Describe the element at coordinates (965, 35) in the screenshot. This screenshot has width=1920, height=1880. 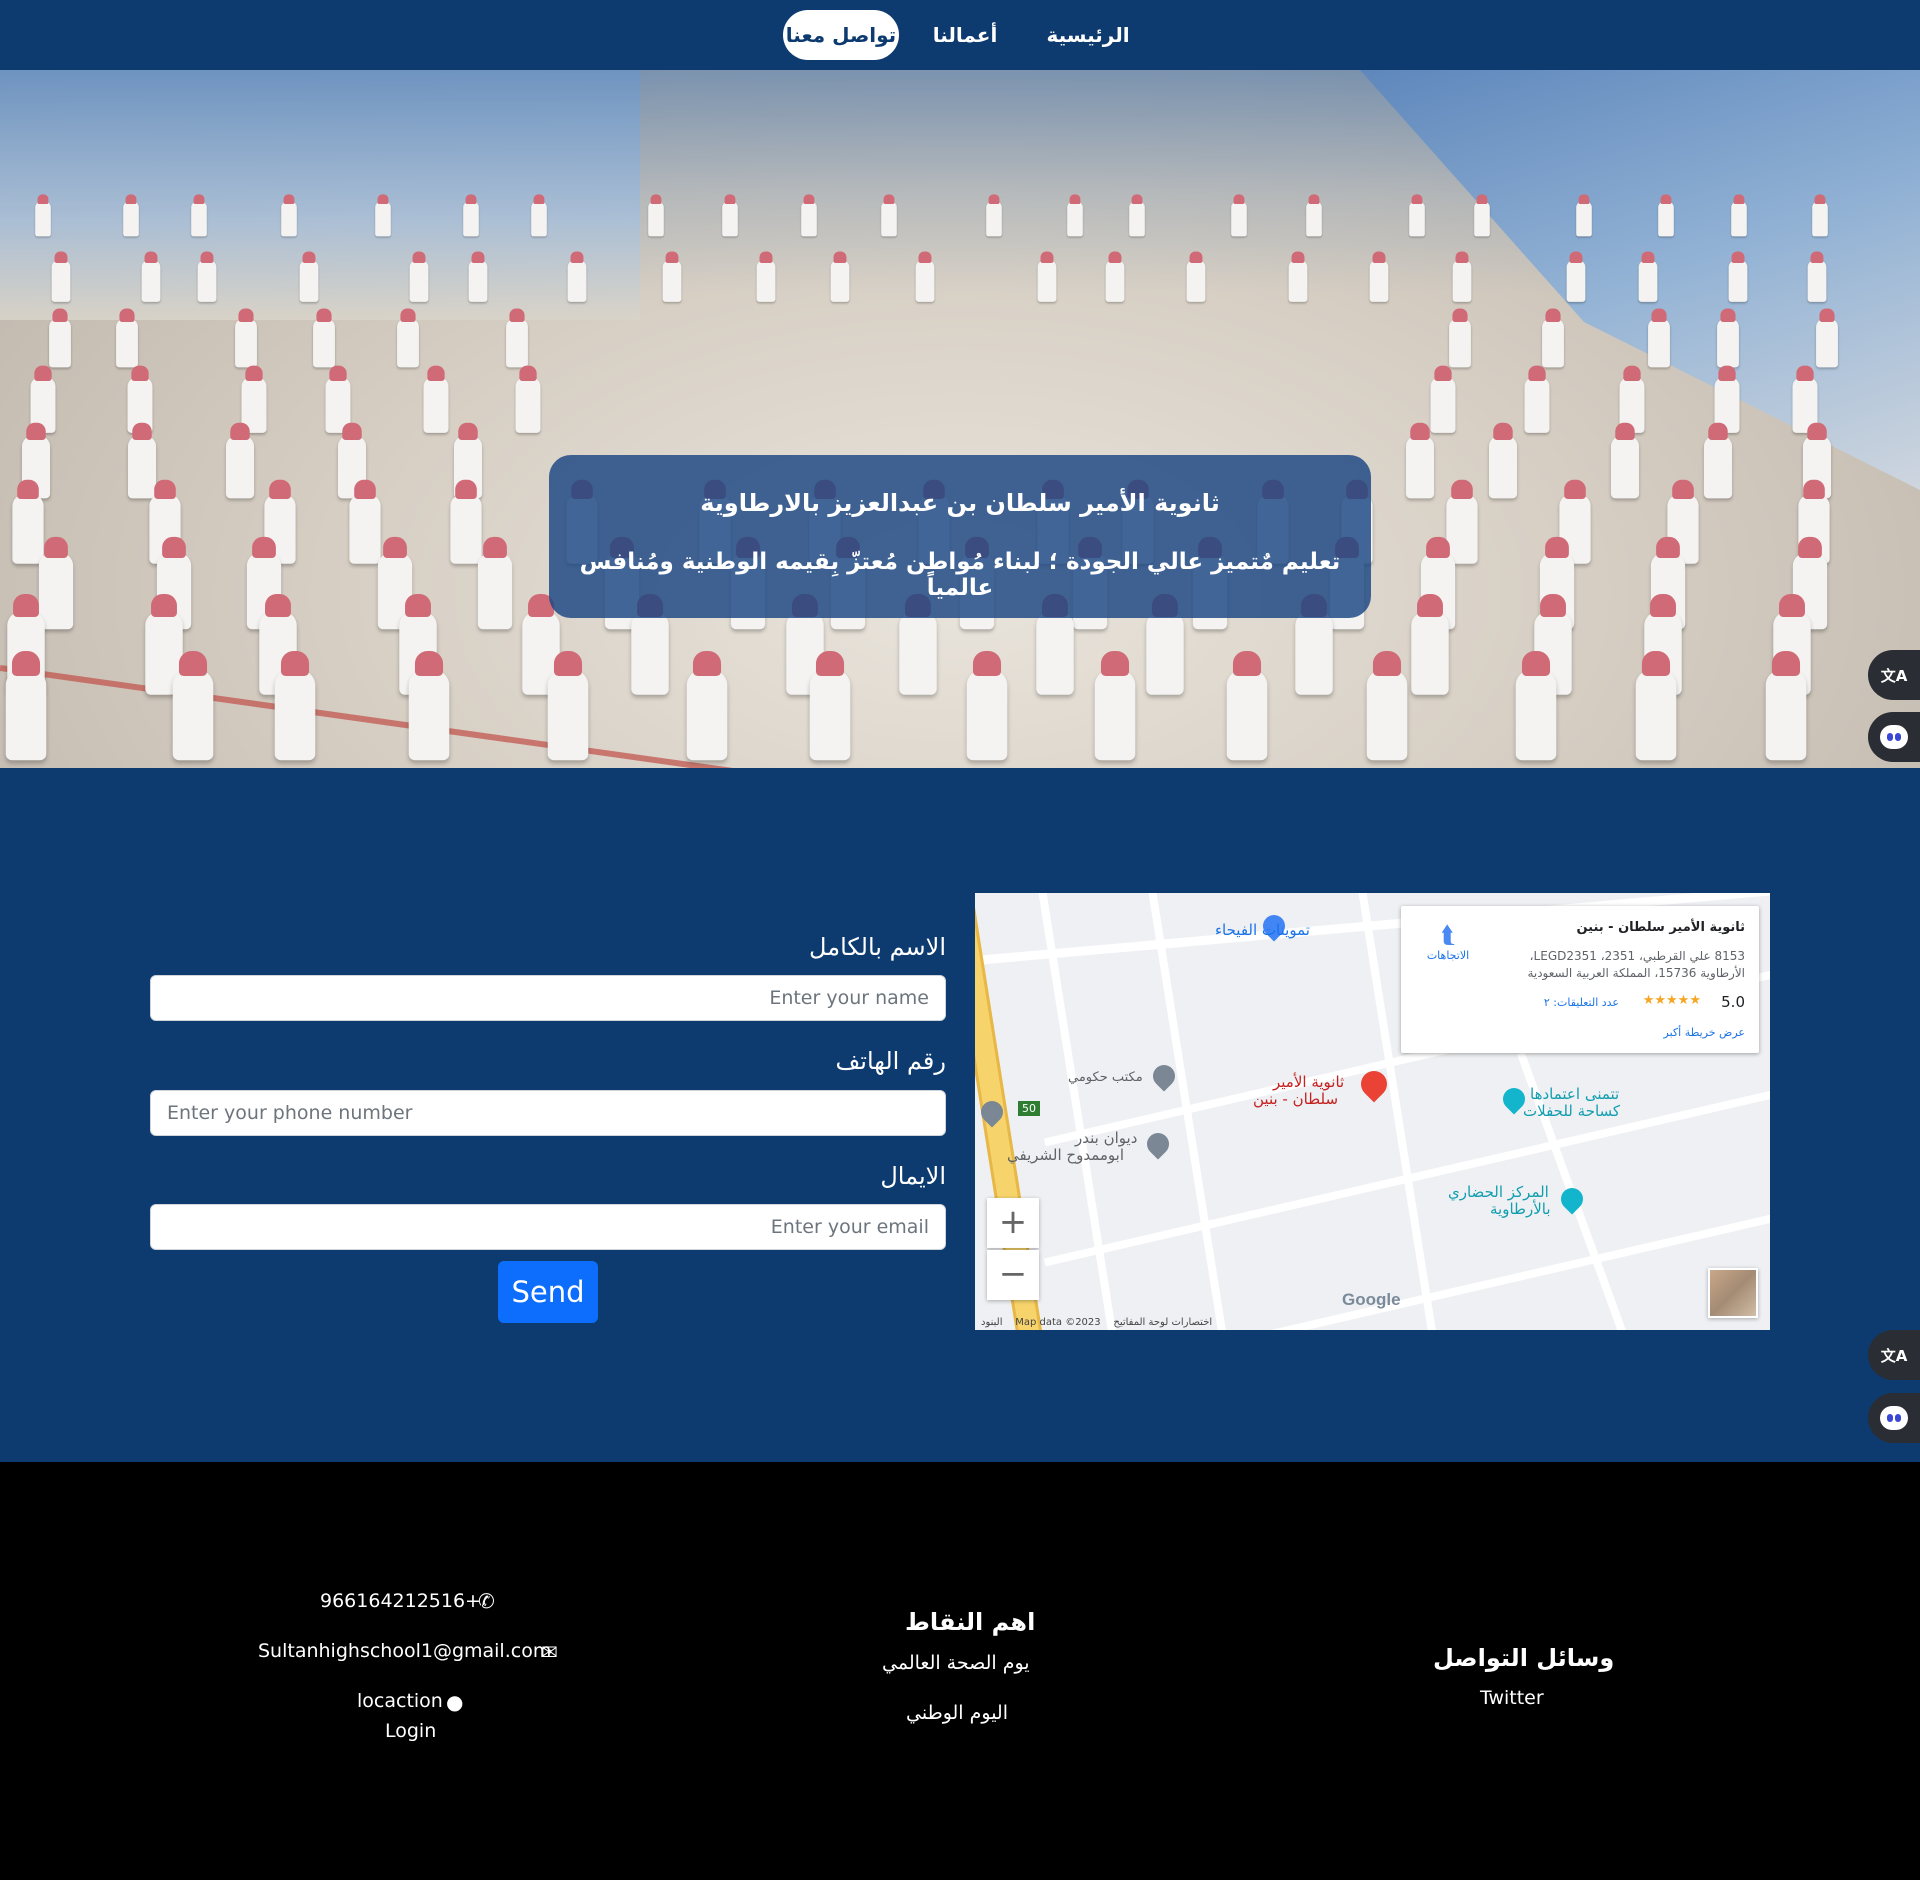
I see `nav-works-link: أعمالنا` at that location.